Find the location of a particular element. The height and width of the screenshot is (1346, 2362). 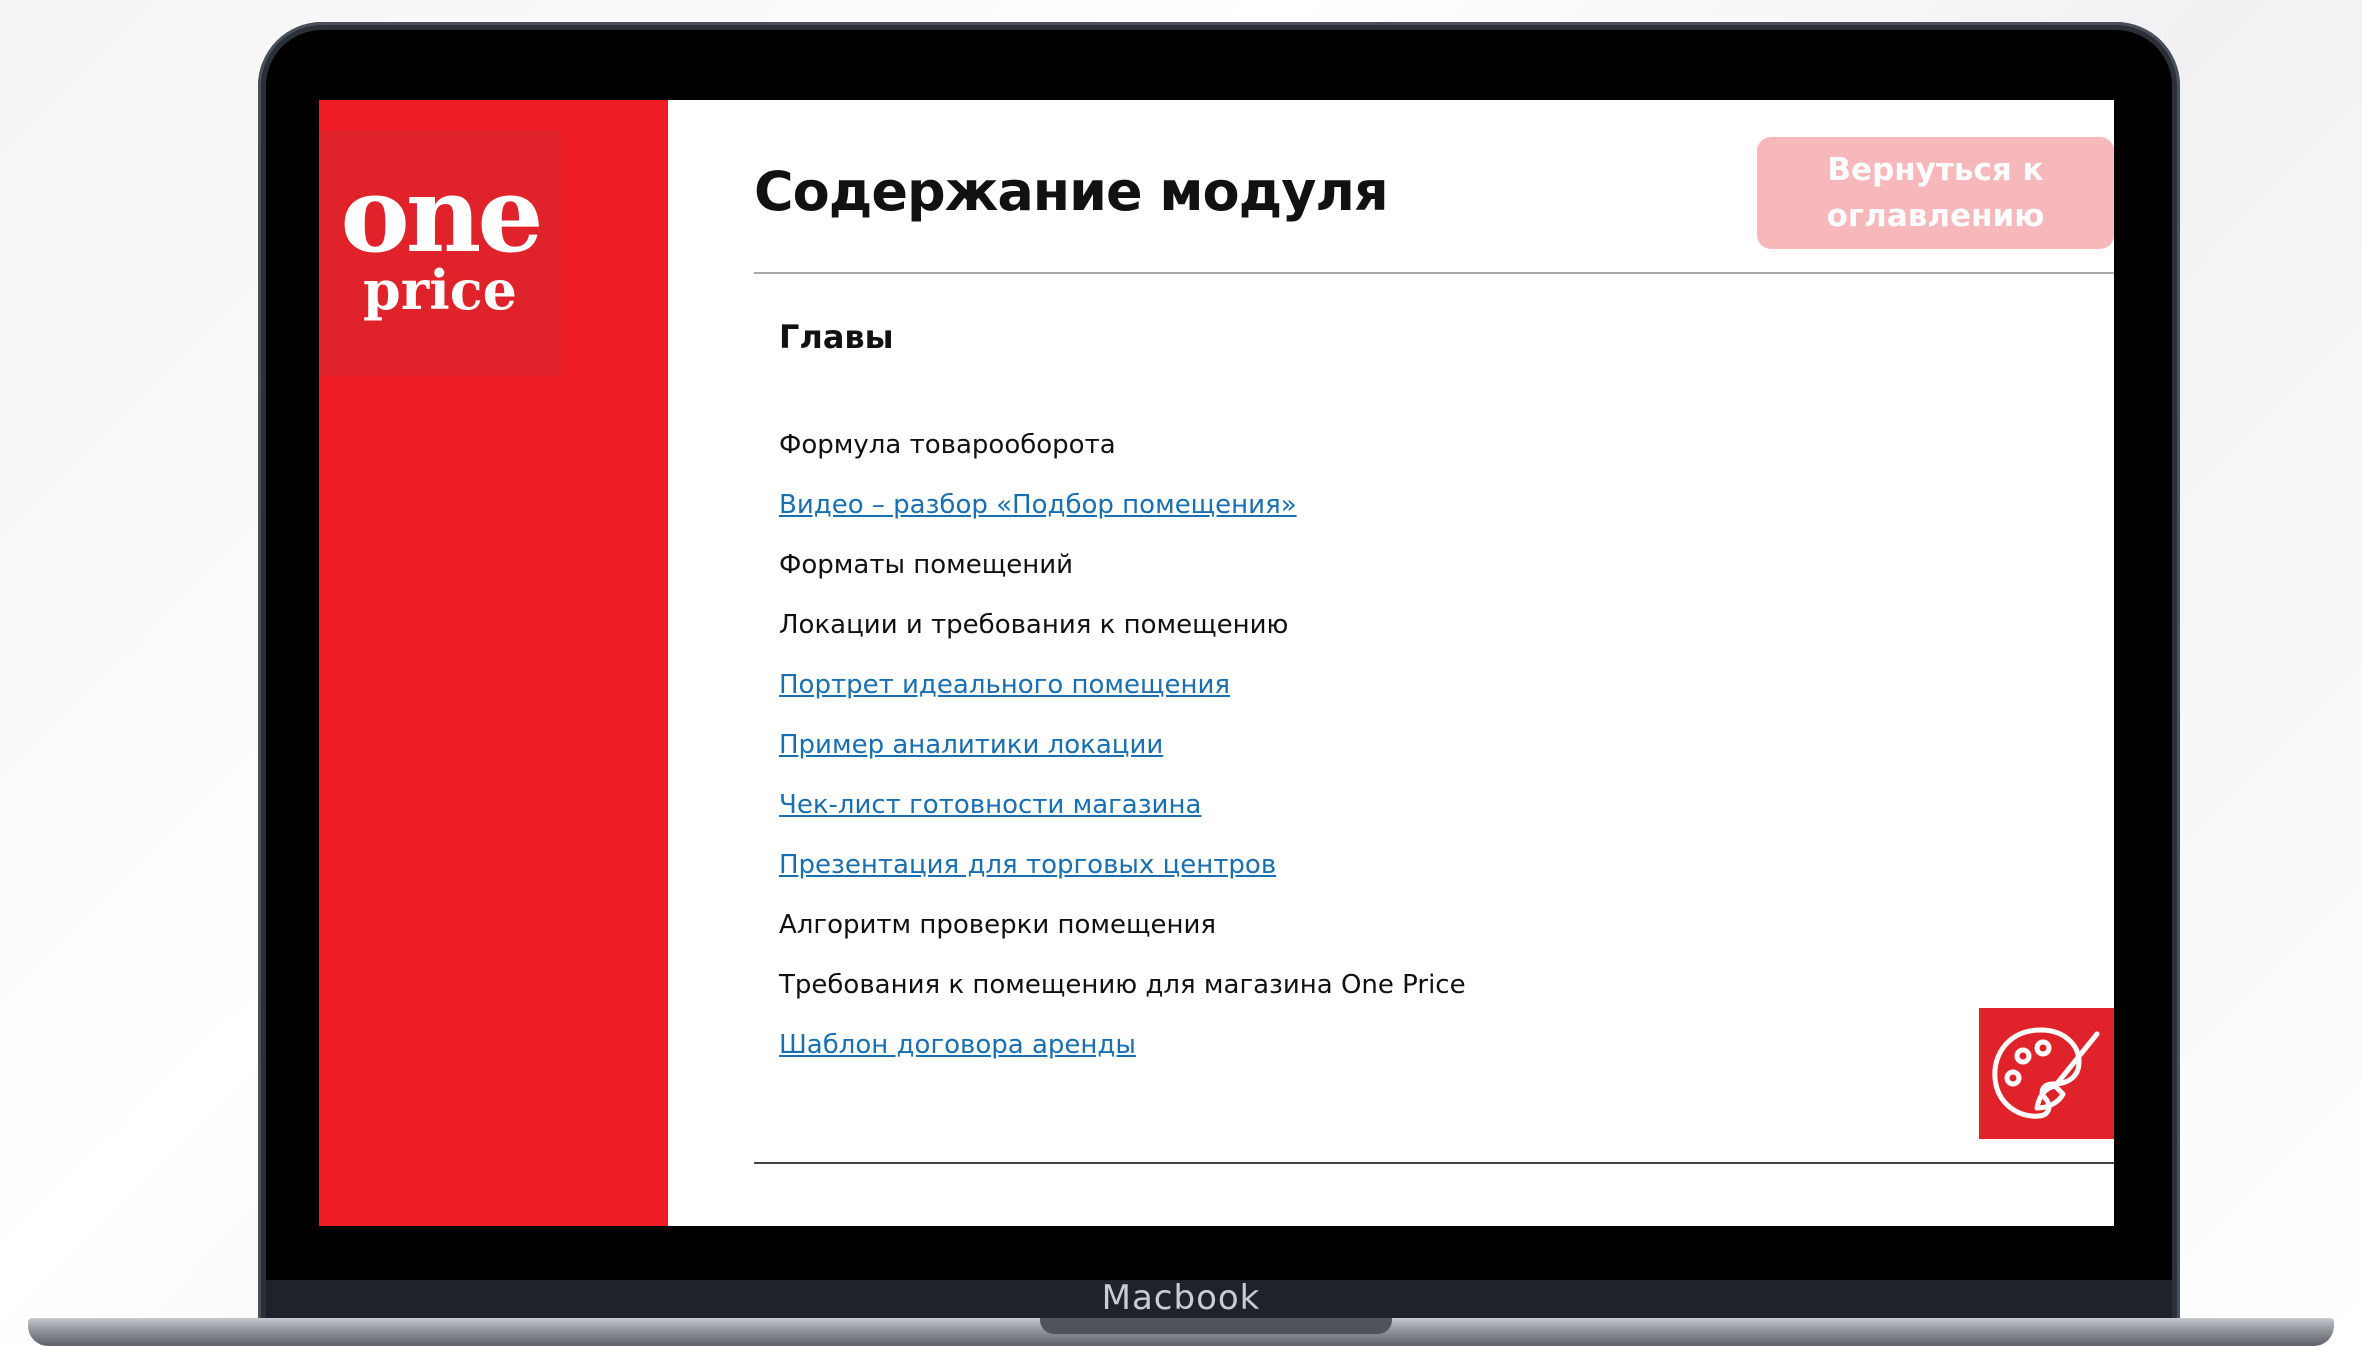

palette-icon is located at coordinates (2046, 1073).